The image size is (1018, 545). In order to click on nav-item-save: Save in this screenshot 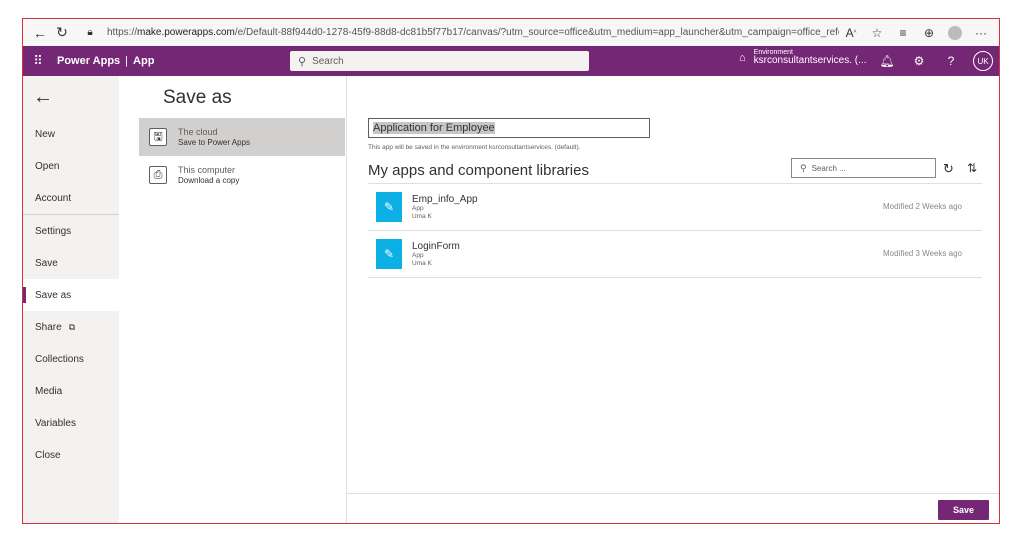, I will do `click(71, 263)`.